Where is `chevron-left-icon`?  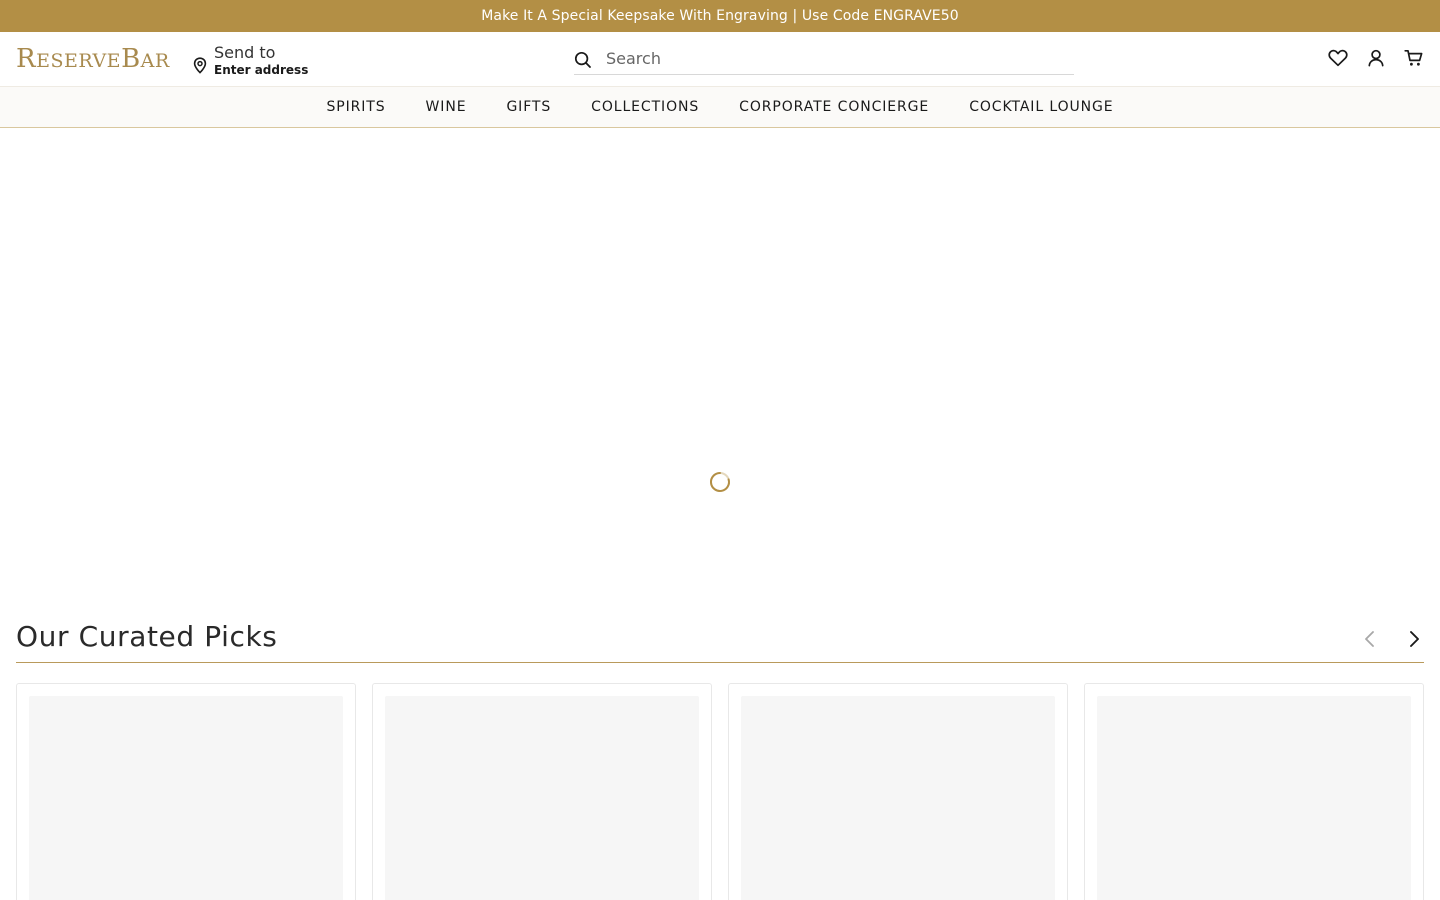 chevron-left-icon is located at coordinates (1370, 639).